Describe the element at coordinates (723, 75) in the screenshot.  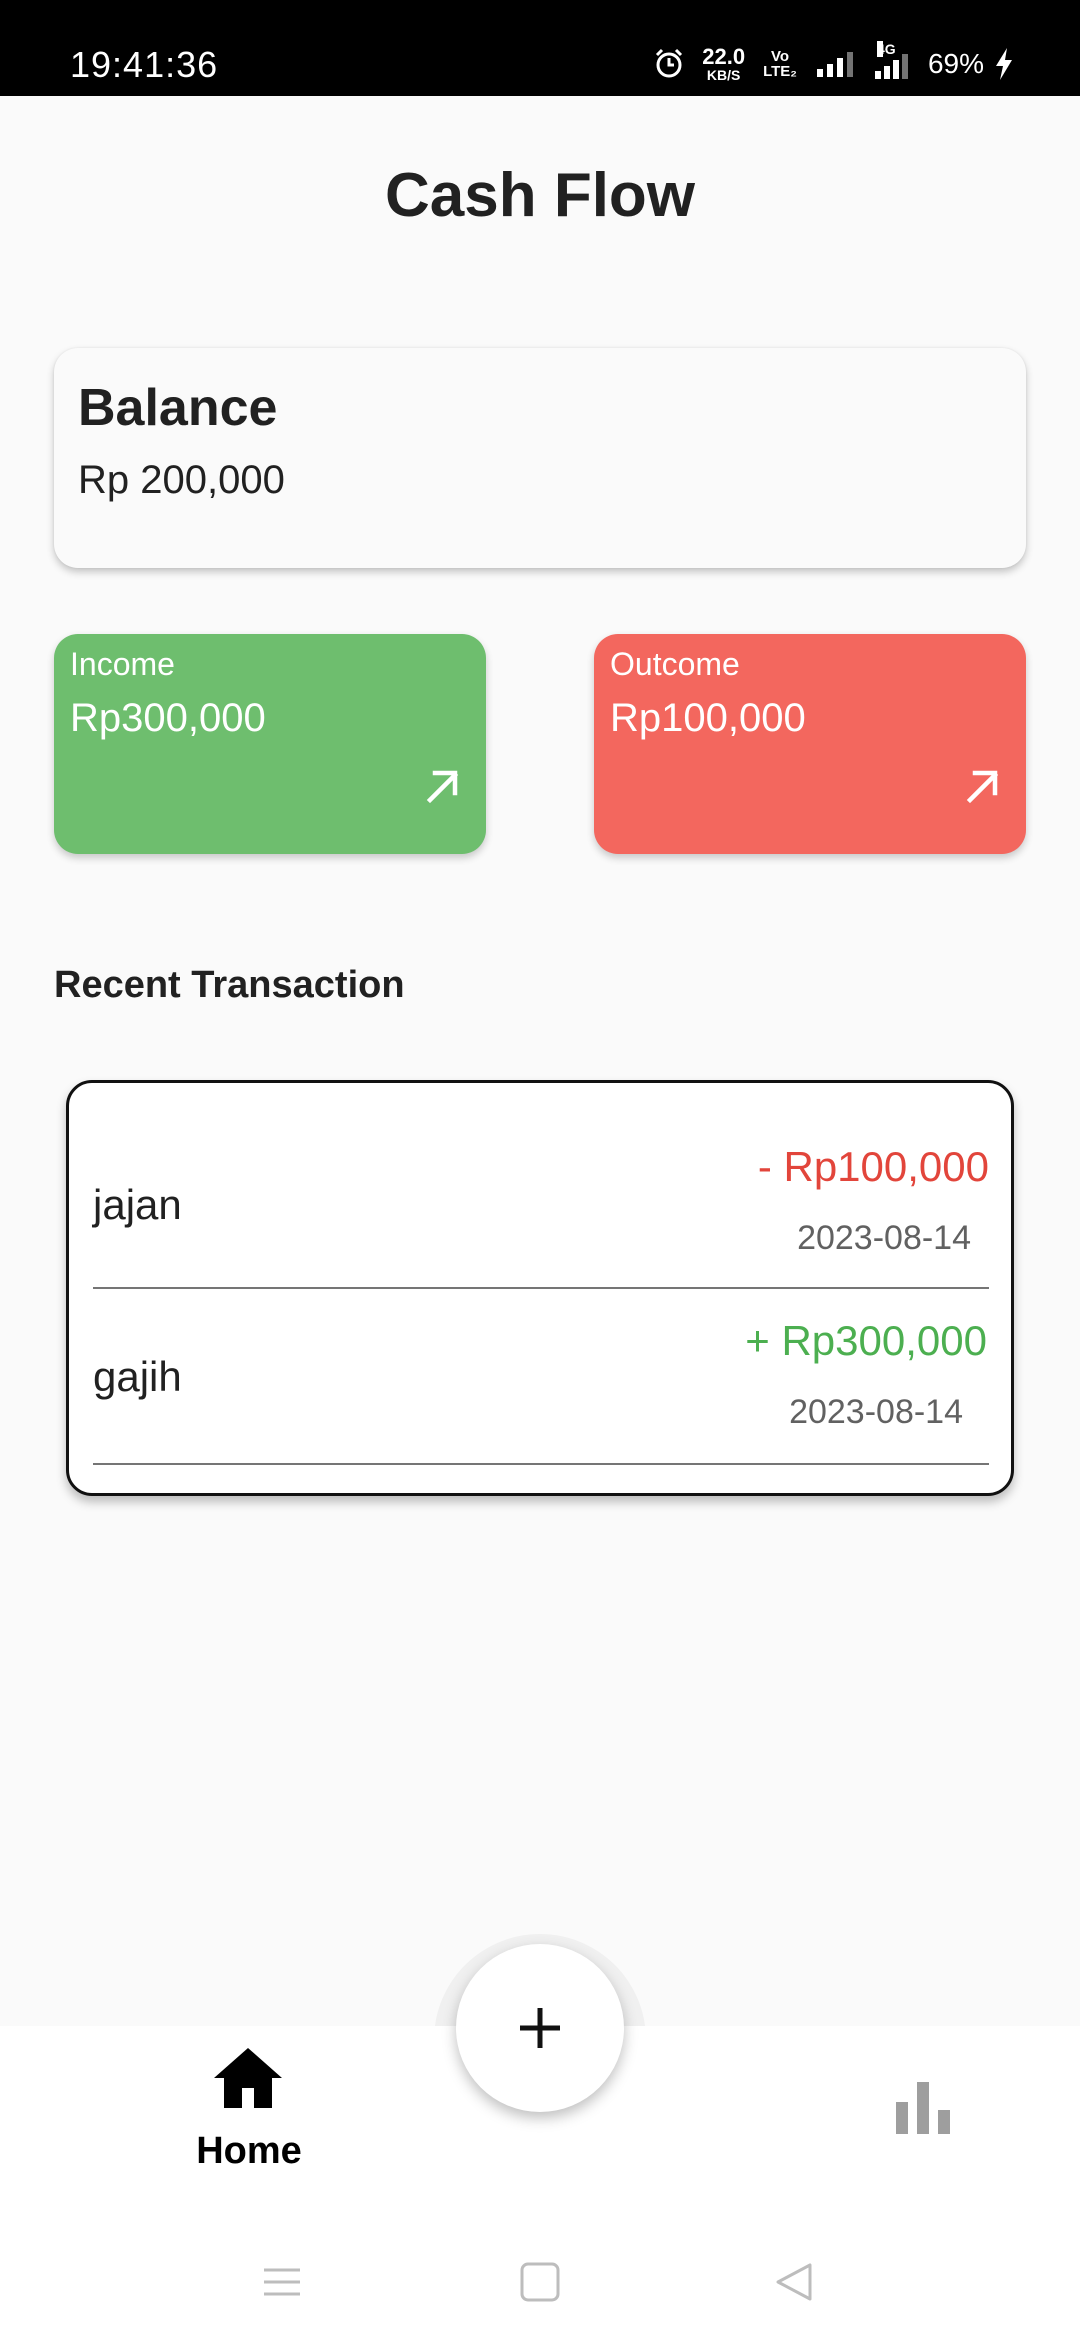
I see `net-speed-unit: KB/S` at that location.